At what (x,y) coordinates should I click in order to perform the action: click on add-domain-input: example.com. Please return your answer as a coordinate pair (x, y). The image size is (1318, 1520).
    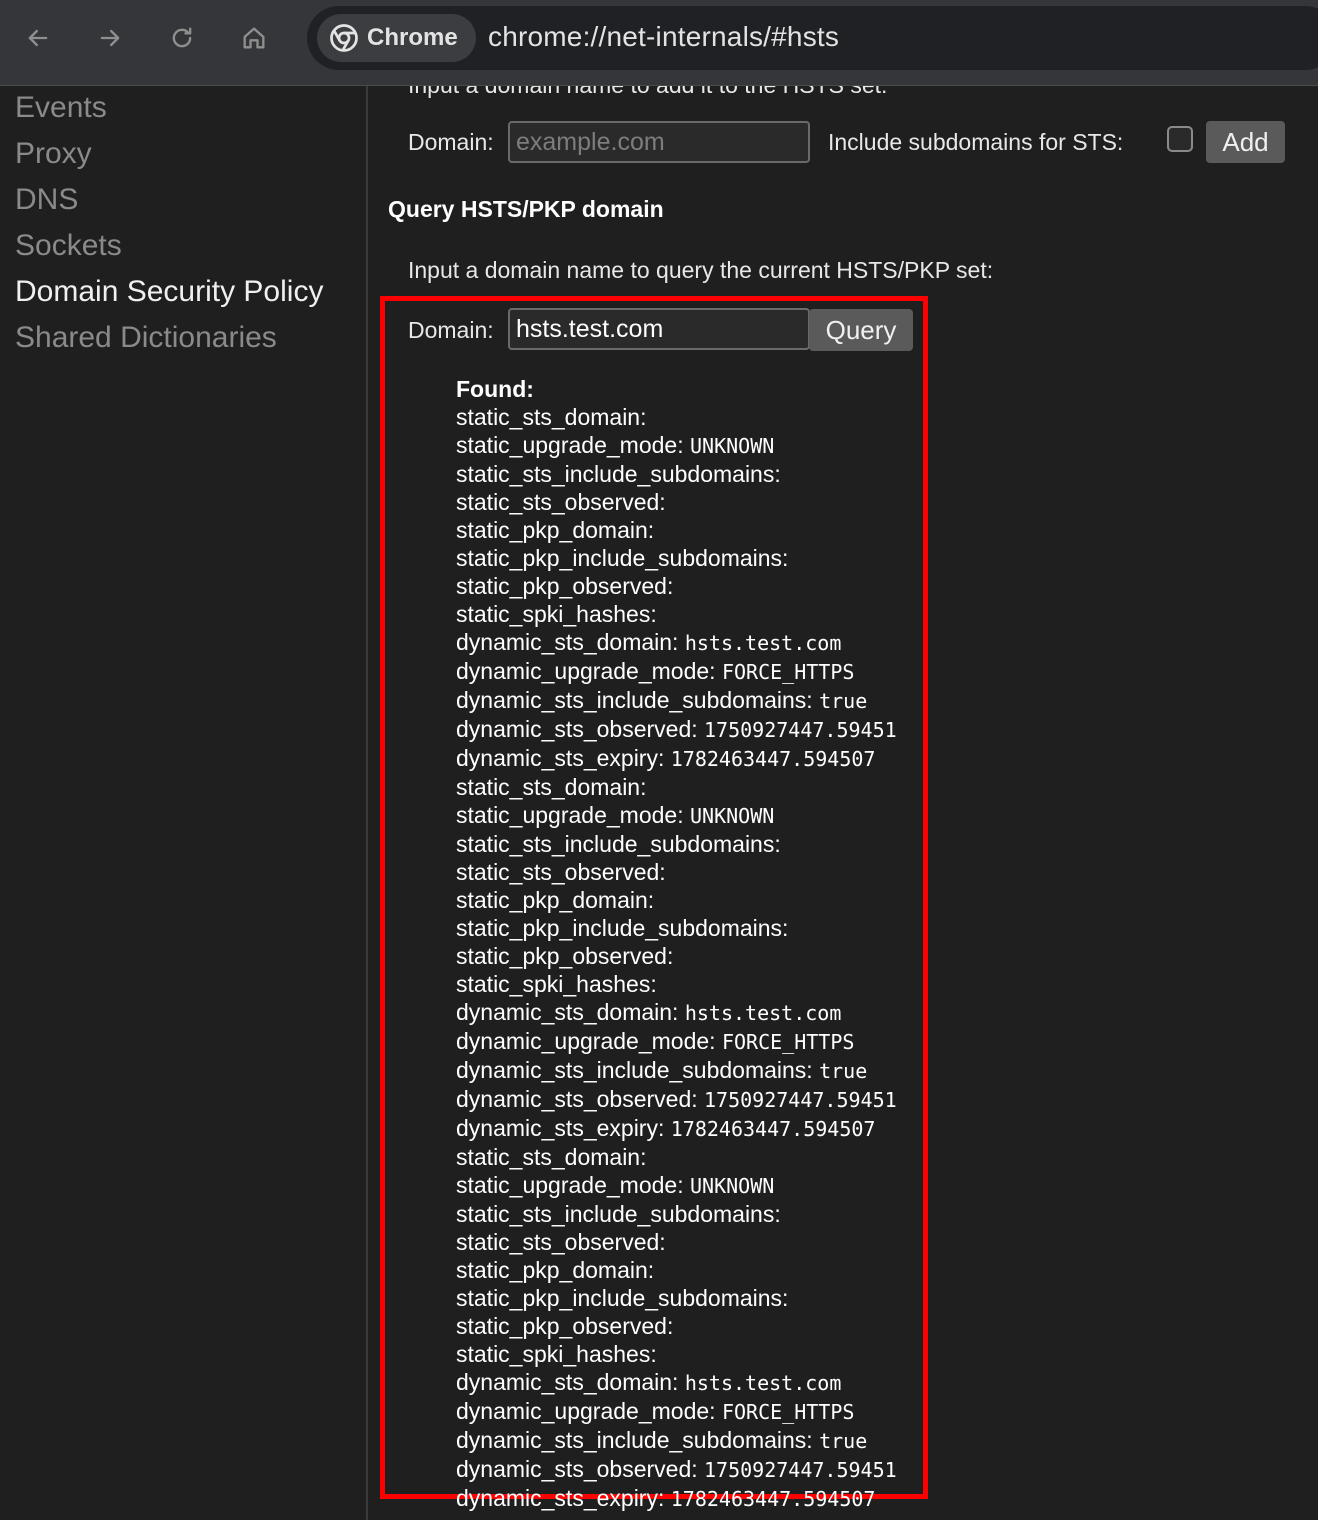
    Looking at the image, I should click on (659, 142).